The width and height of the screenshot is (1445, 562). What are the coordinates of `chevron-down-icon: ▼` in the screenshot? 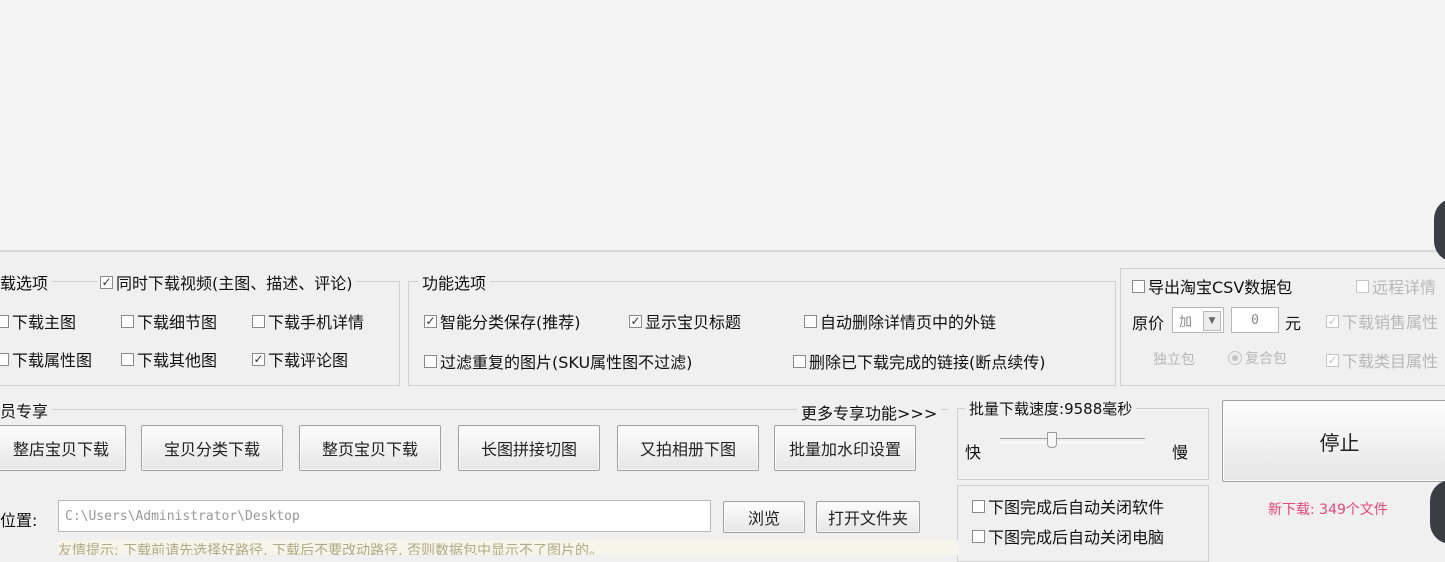 It's located at (1212, 321).